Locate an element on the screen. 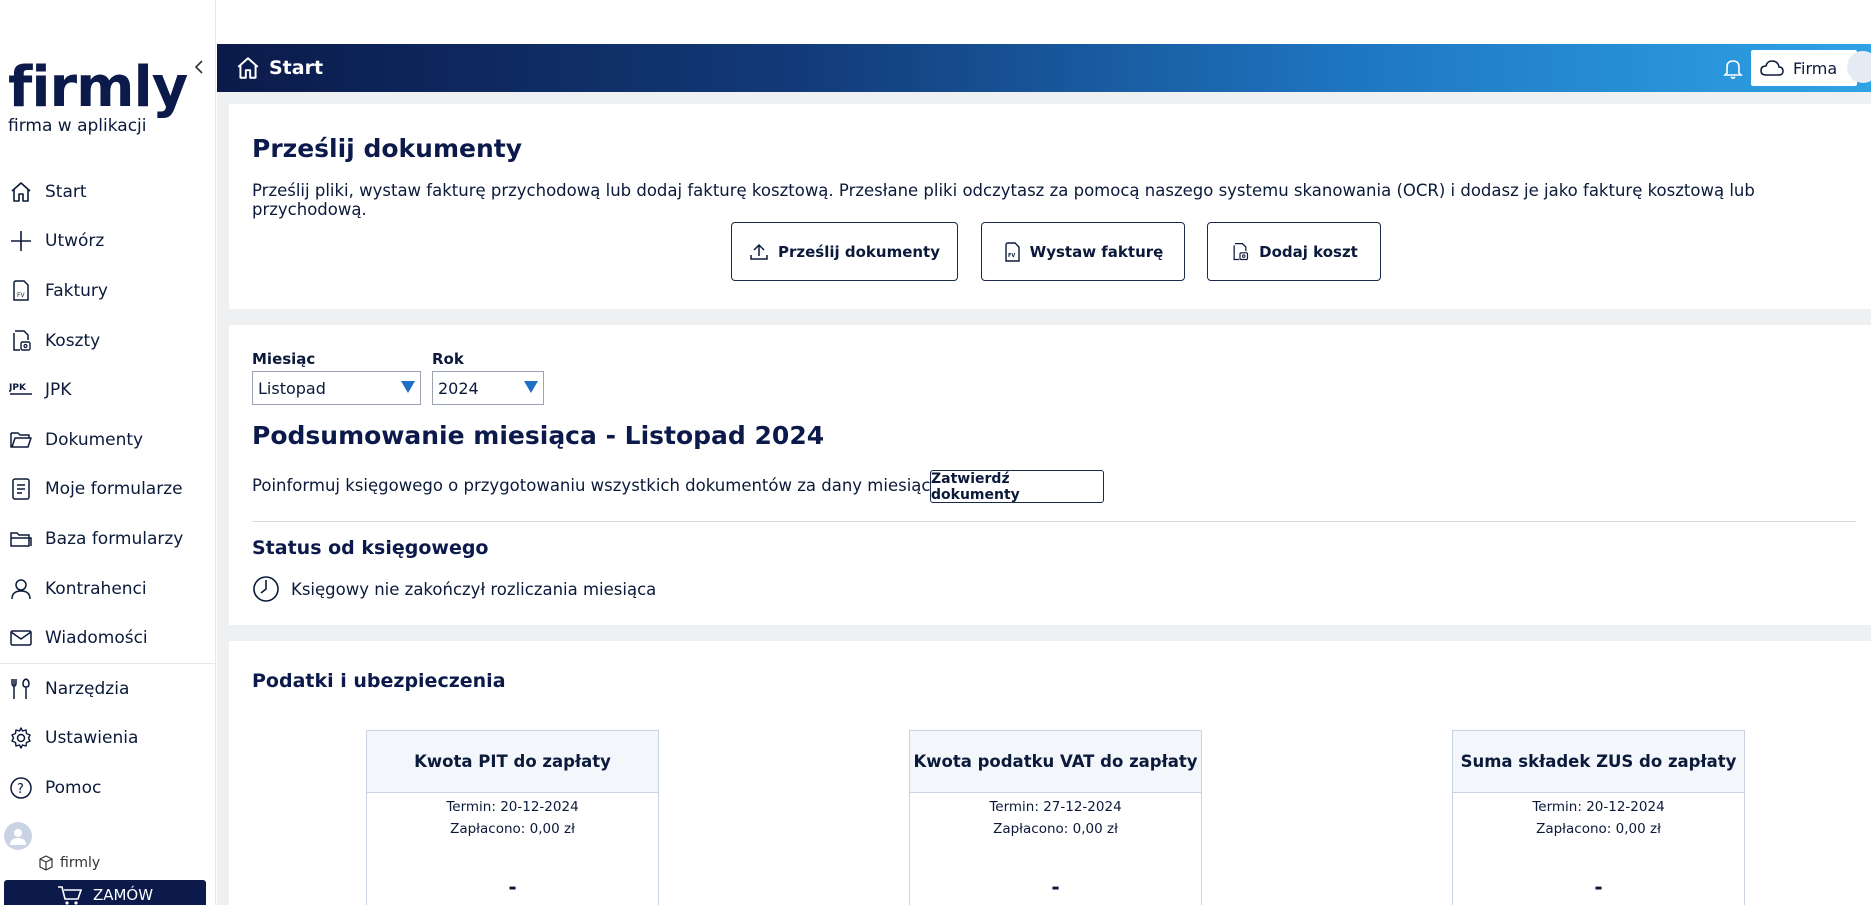  top-bar: Start Firma is located at coordinates (1044, 68).